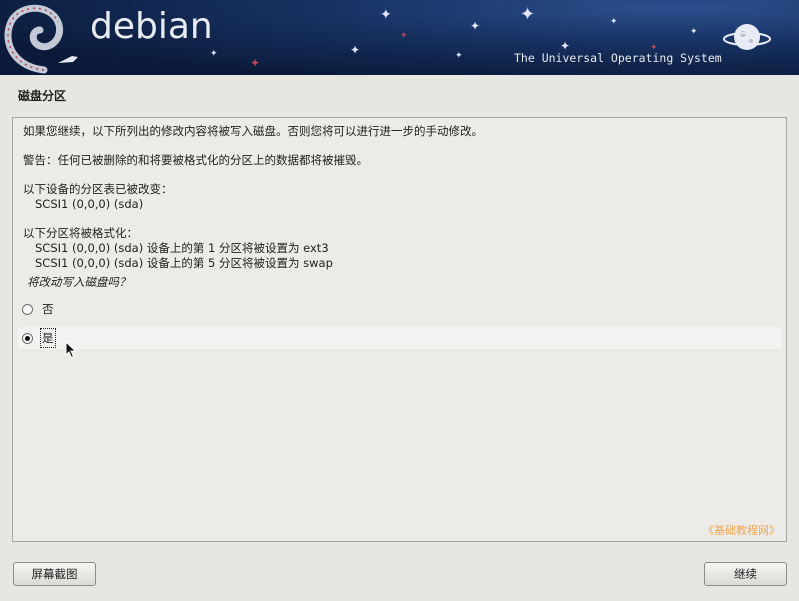  I want to click on banner-tagline: The Universal Operating System, so click(618, 58).